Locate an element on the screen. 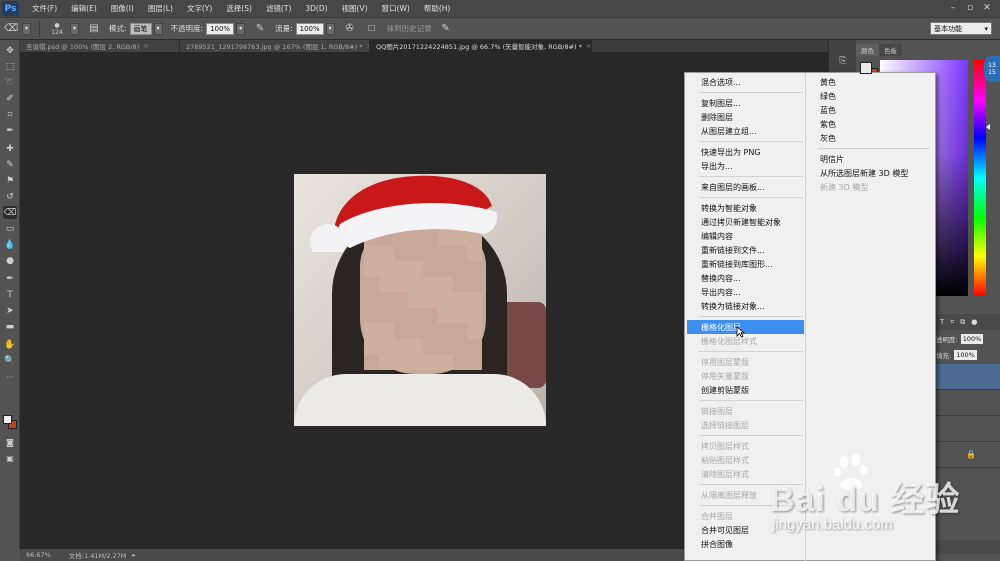 The image size is (1000, 561). layer-fill-input: 100% is located at coordinates (965, 355).